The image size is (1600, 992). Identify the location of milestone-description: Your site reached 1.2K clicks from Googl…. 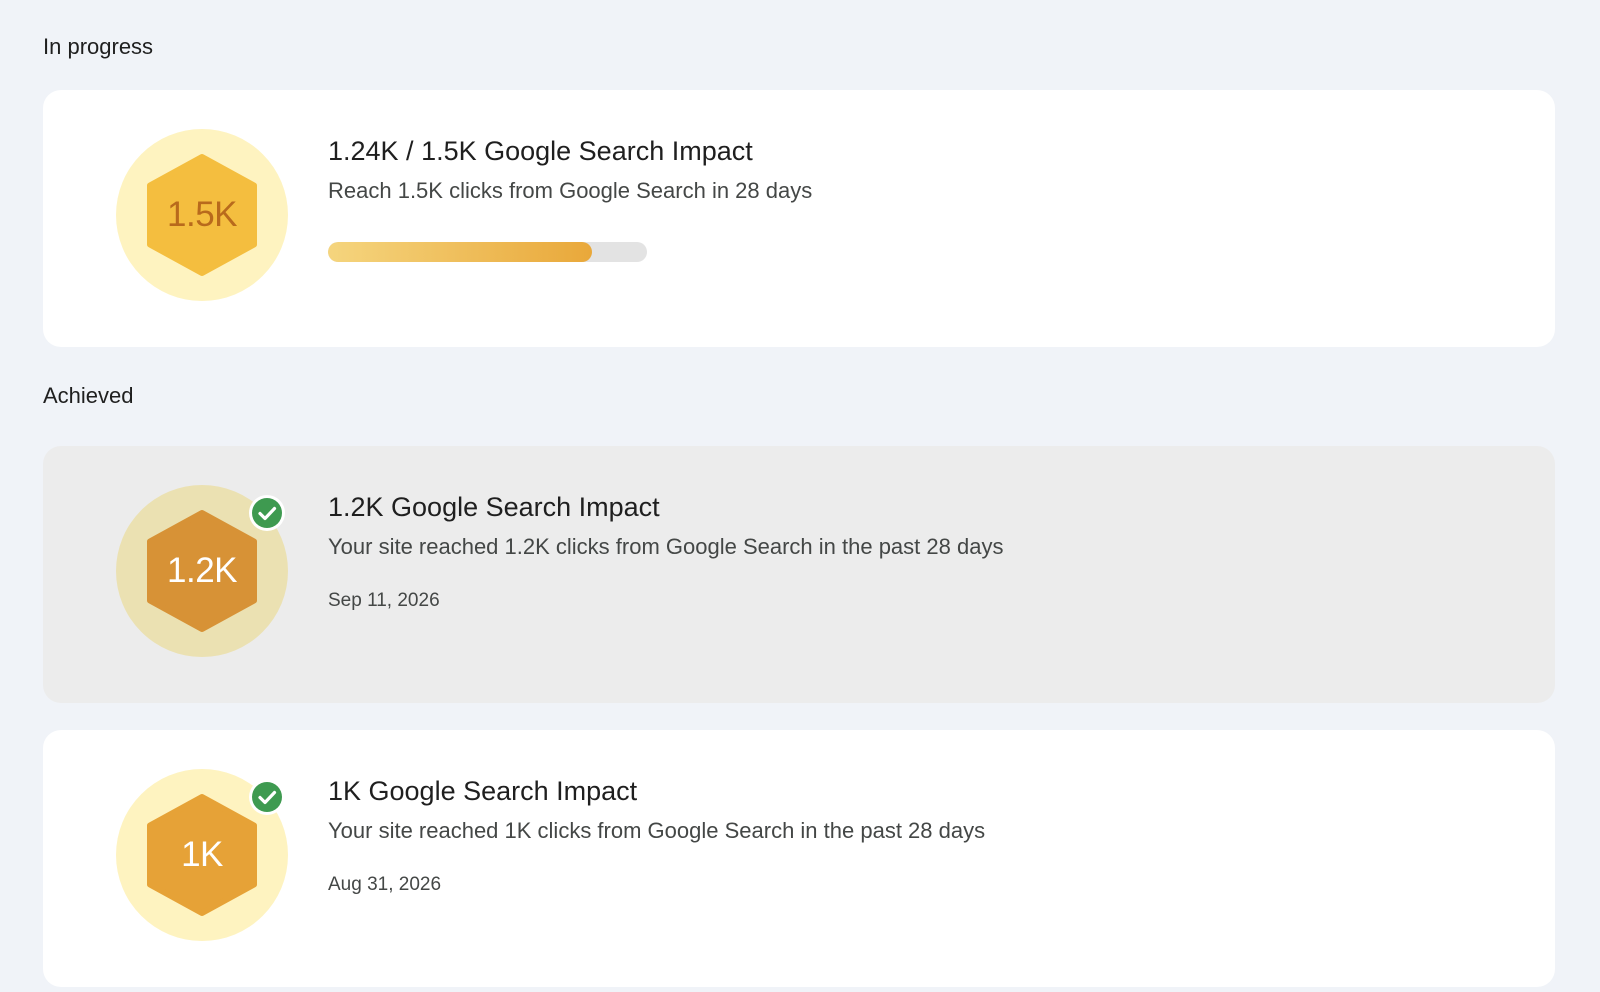
(666, 546).